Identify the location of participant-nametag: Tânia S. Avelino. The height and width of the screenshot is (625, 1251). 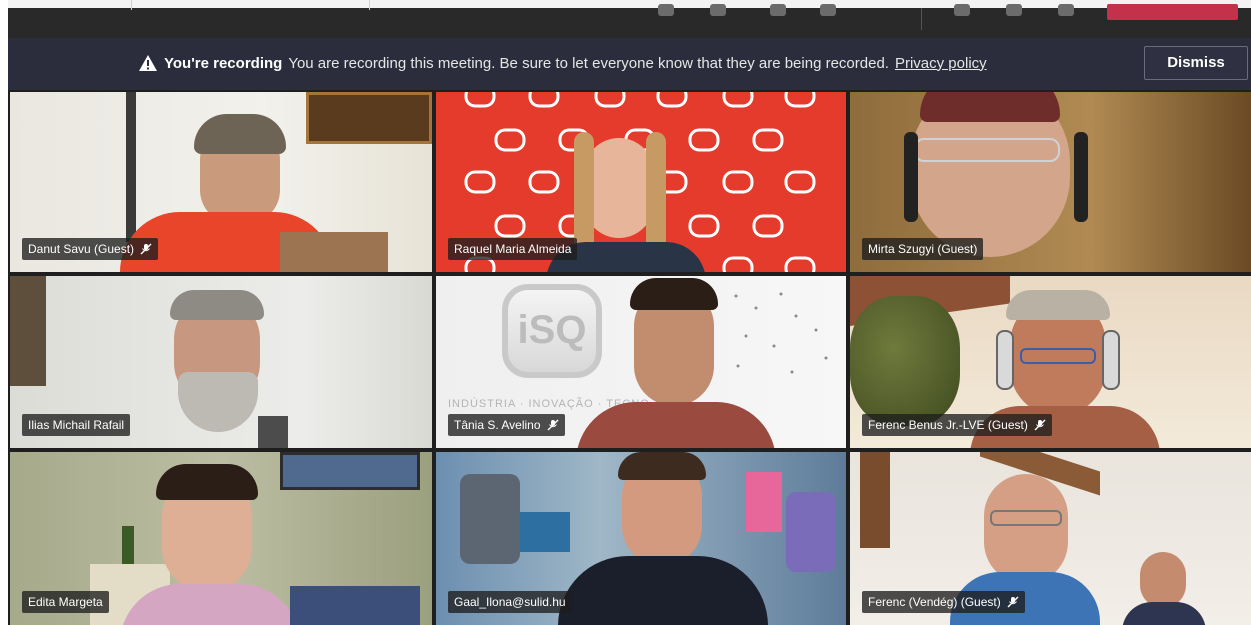
(506, 425).